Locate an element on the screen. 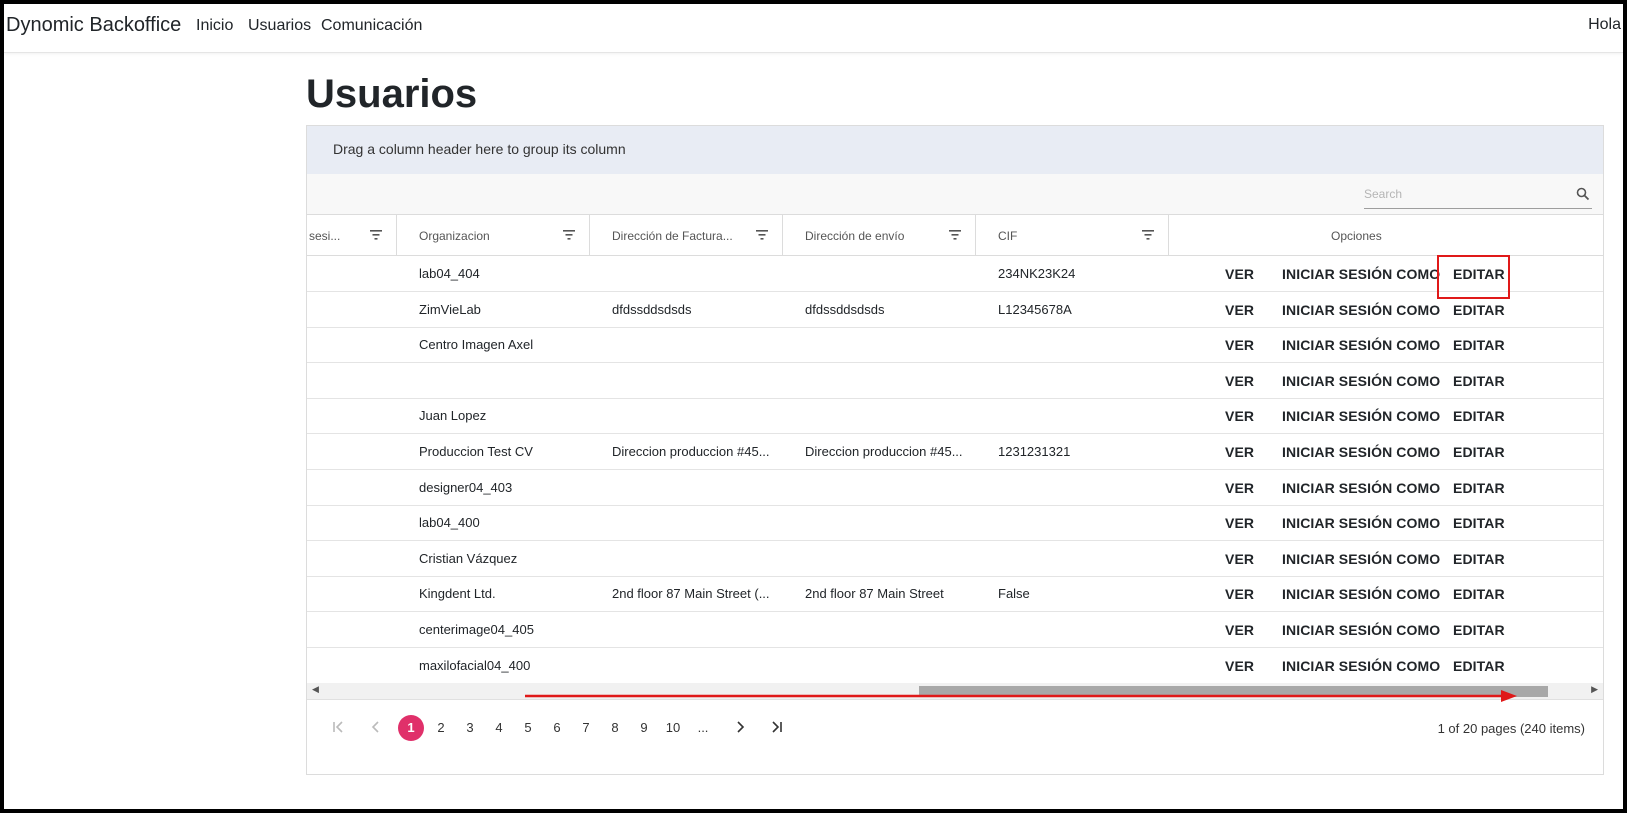 The width and height of the screenshot is (1627, 813). user-greeting: Hola is located at coordinates (1604, 25).